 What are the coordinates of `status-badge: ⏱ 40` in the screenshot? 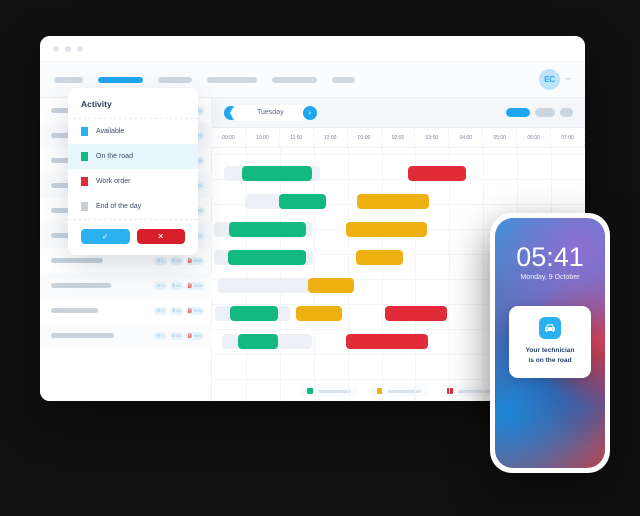 It's located at (176, 285).